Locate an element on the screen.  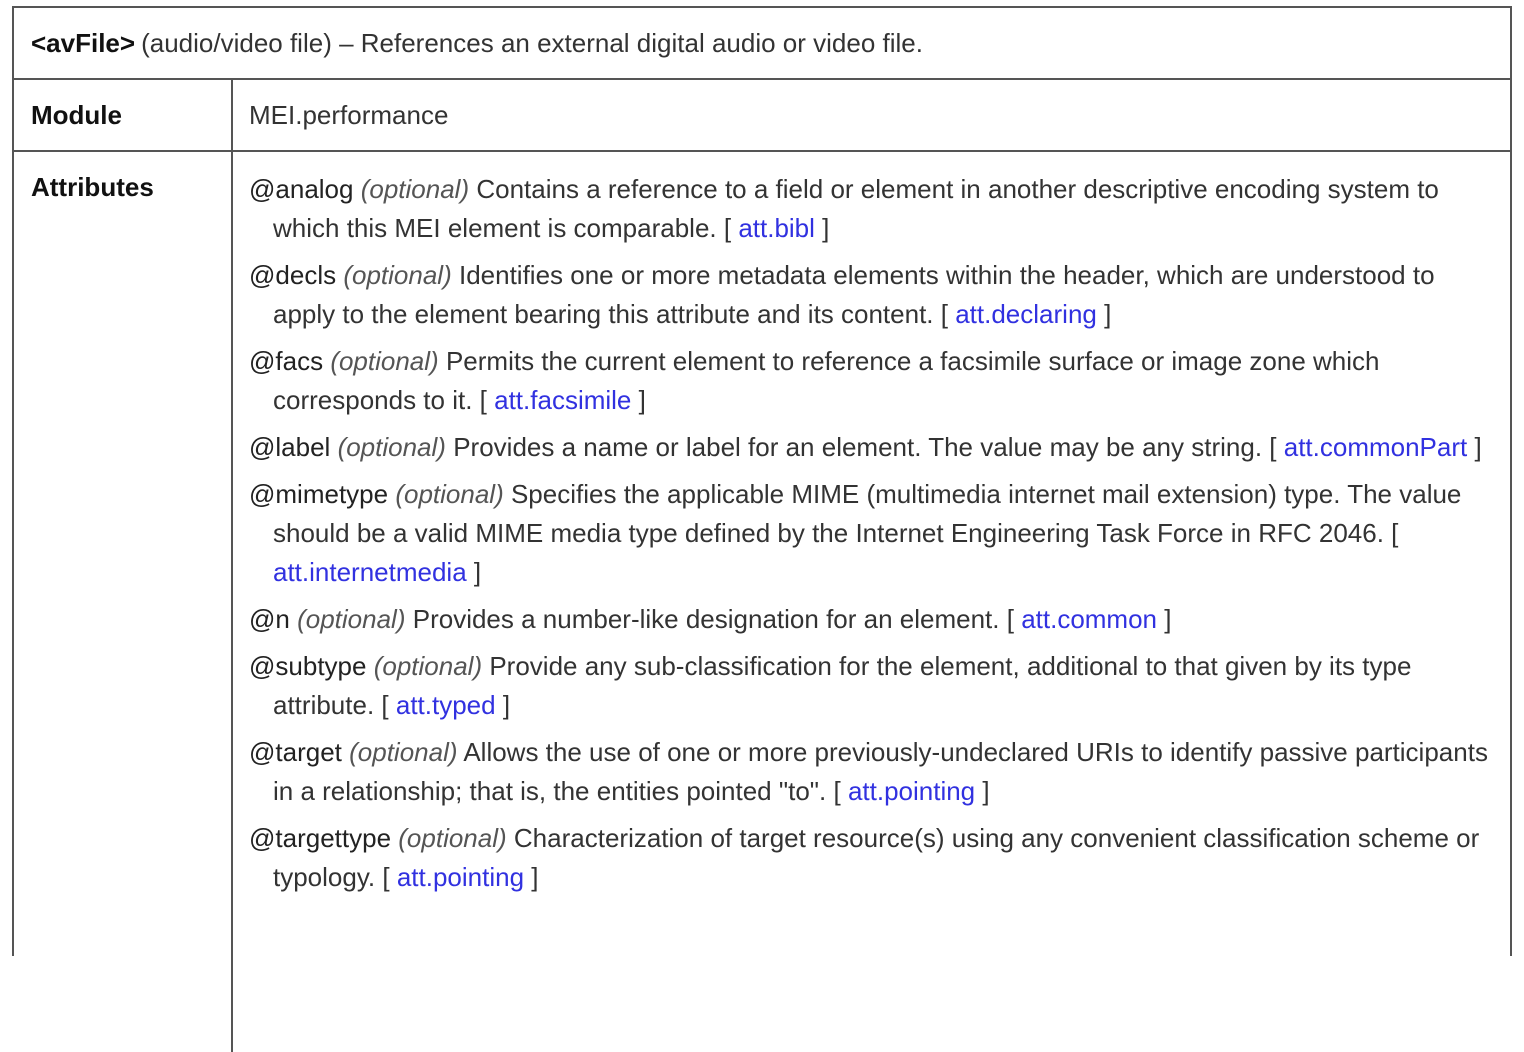
attribute-name: @mimetype is located at coordinates (319, 494).